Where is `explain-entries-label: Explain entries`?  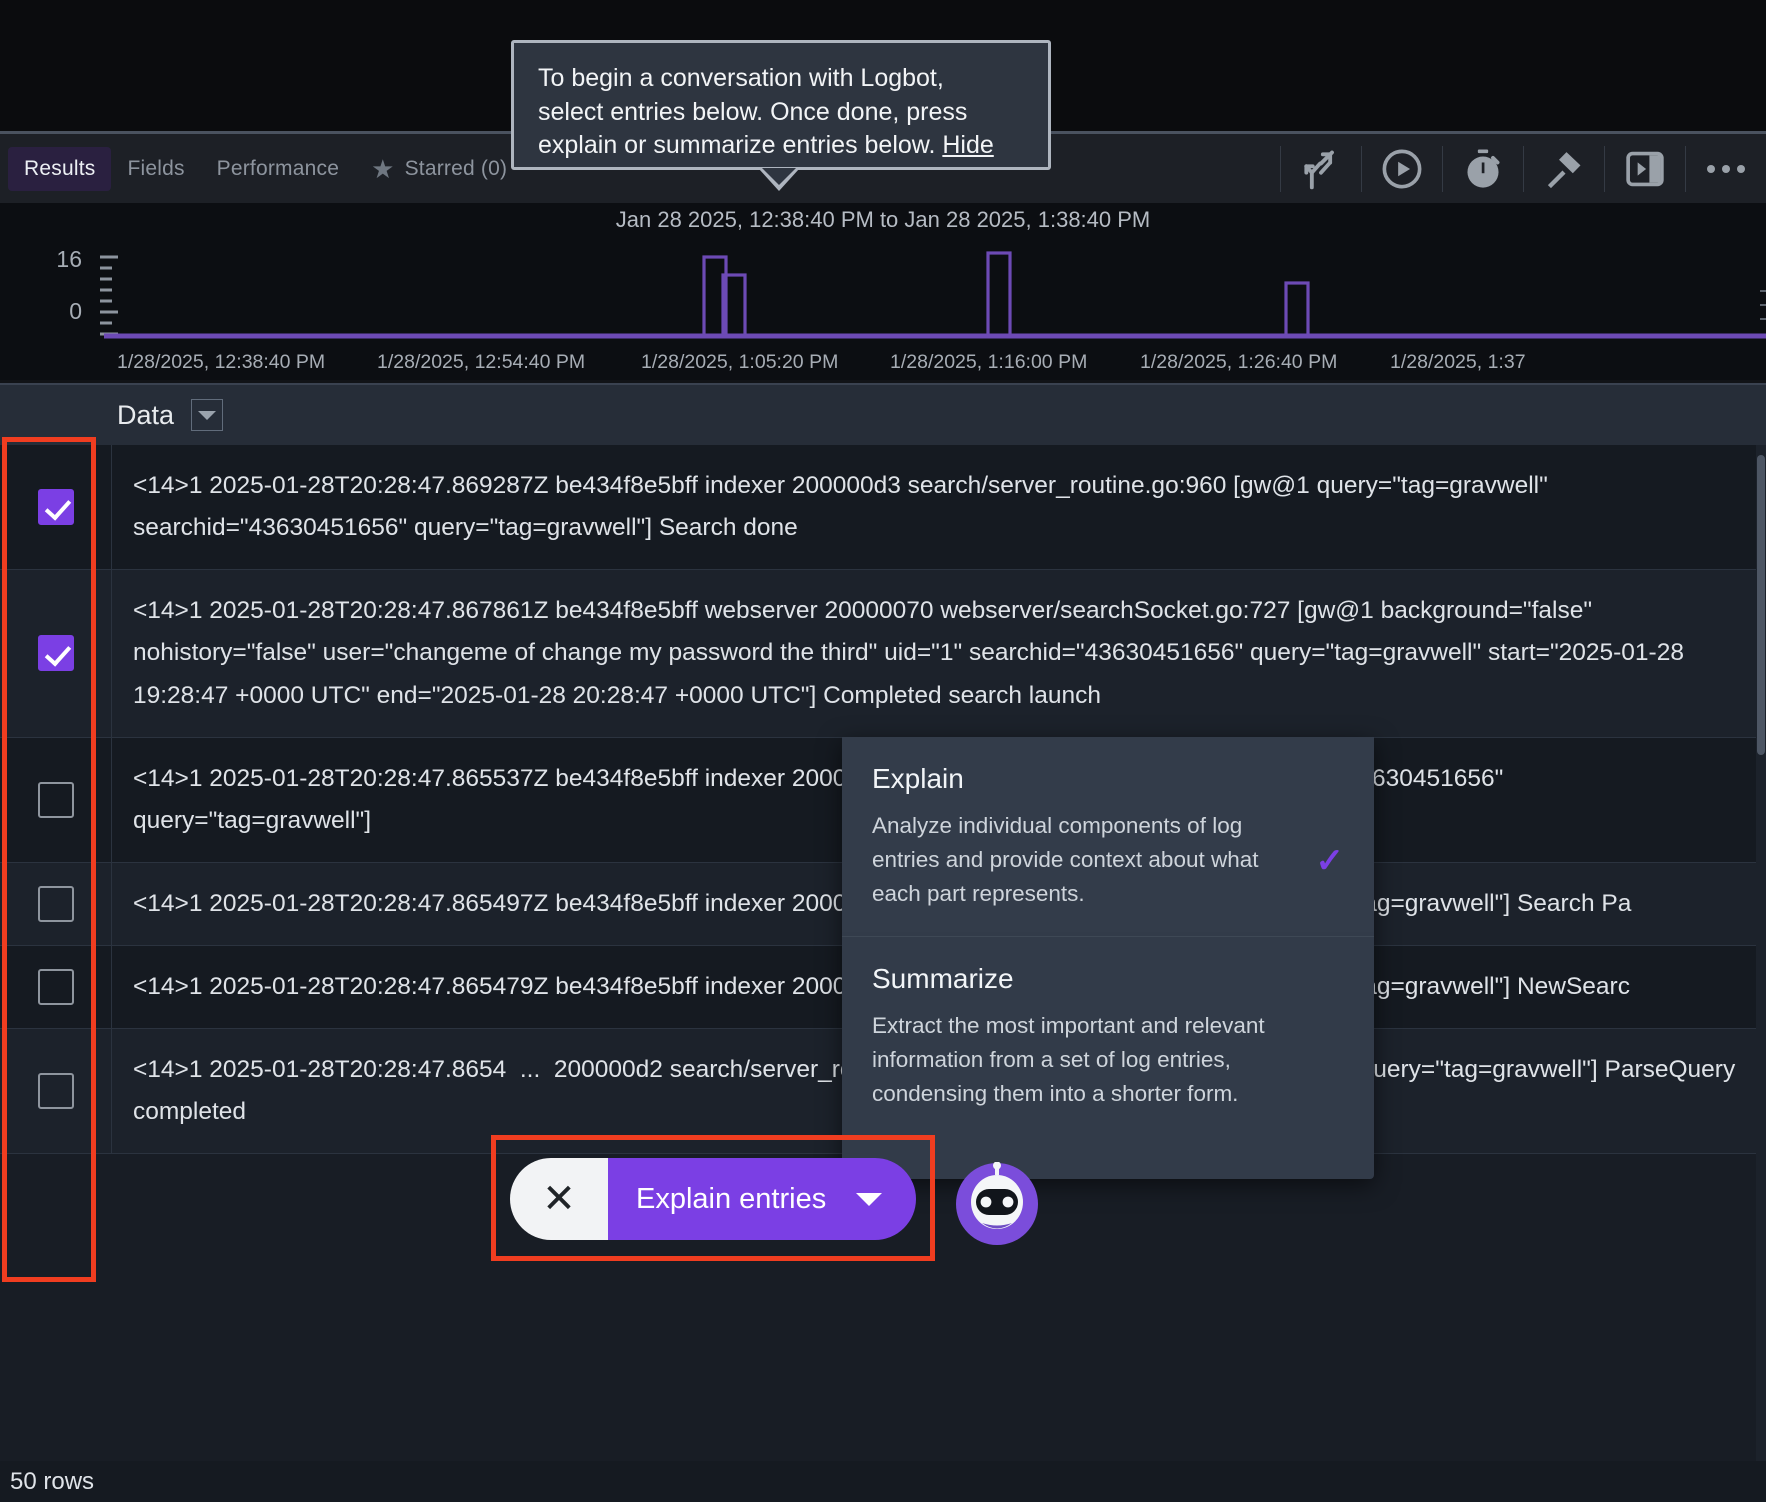 explain-entries-label: Explain entries is located at coordinates (731, 1198).